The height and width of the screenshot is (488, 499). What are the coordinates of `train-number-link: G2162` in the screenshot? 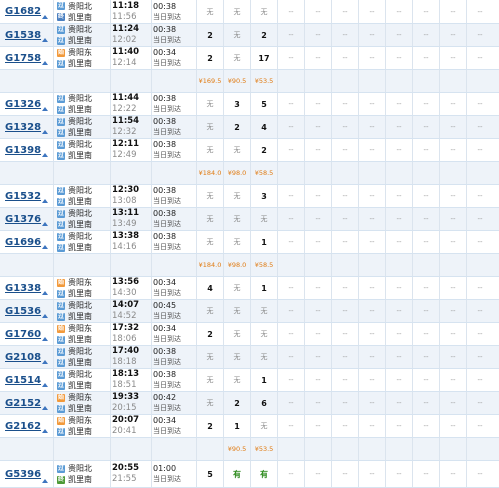 It's located at (23, 426).